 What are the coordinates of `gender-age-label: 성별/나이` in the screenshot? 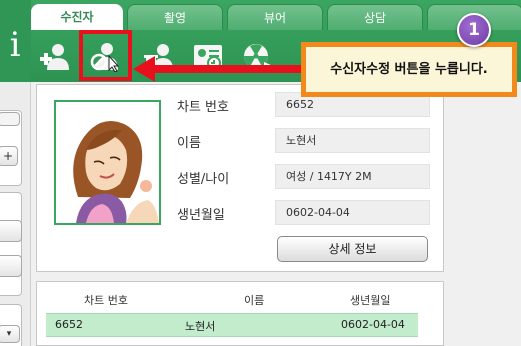 It's located at (203, 179).